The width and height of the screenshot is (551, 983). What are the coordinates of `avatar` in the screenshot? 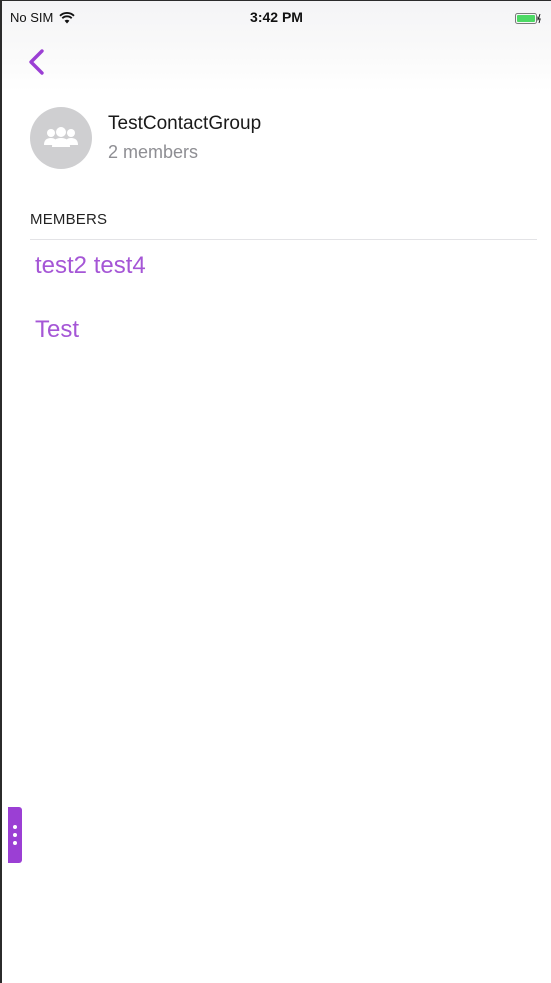 It's located at (61, 138).